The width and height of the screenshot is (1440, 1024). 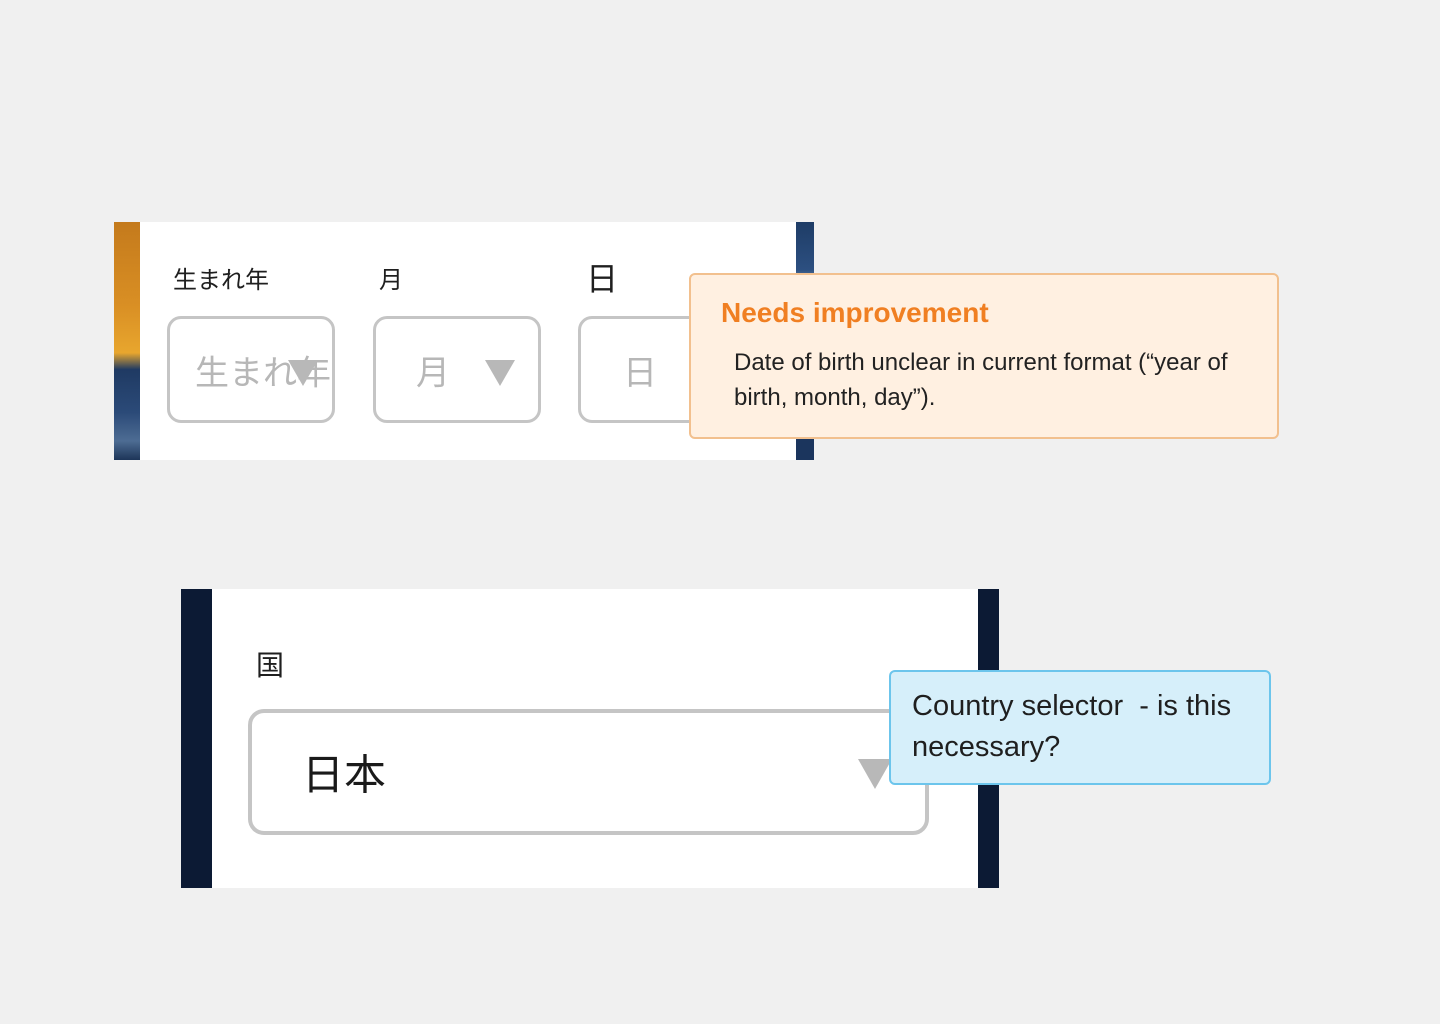 I want to click on country-selected-value: 日本, so click(x=344, y=775).